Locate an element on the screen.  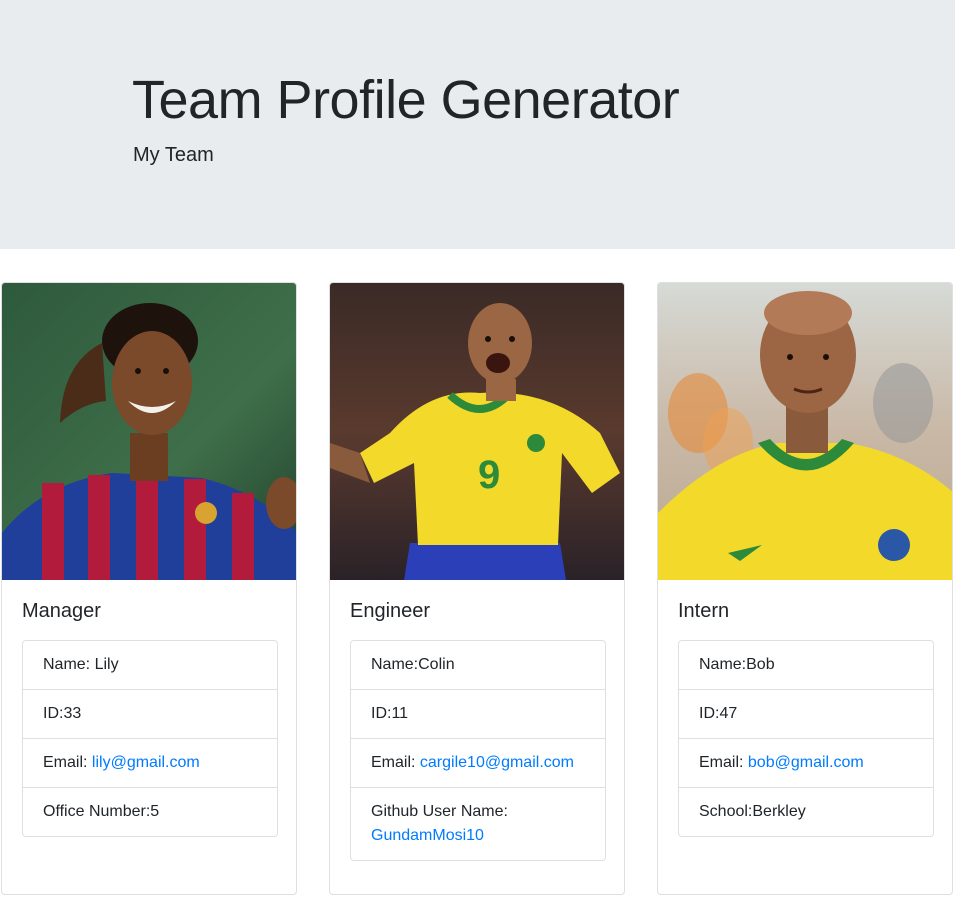
employee-photo: 9 is located at coordinates (477, 431).